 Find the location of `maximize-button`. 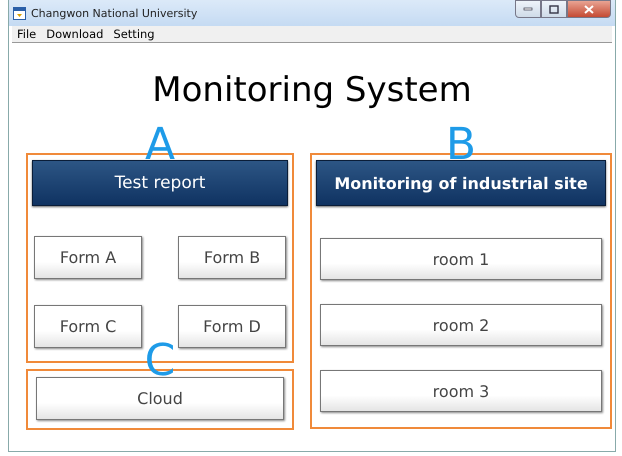

maximize-button is located at coordinates (554, 9).